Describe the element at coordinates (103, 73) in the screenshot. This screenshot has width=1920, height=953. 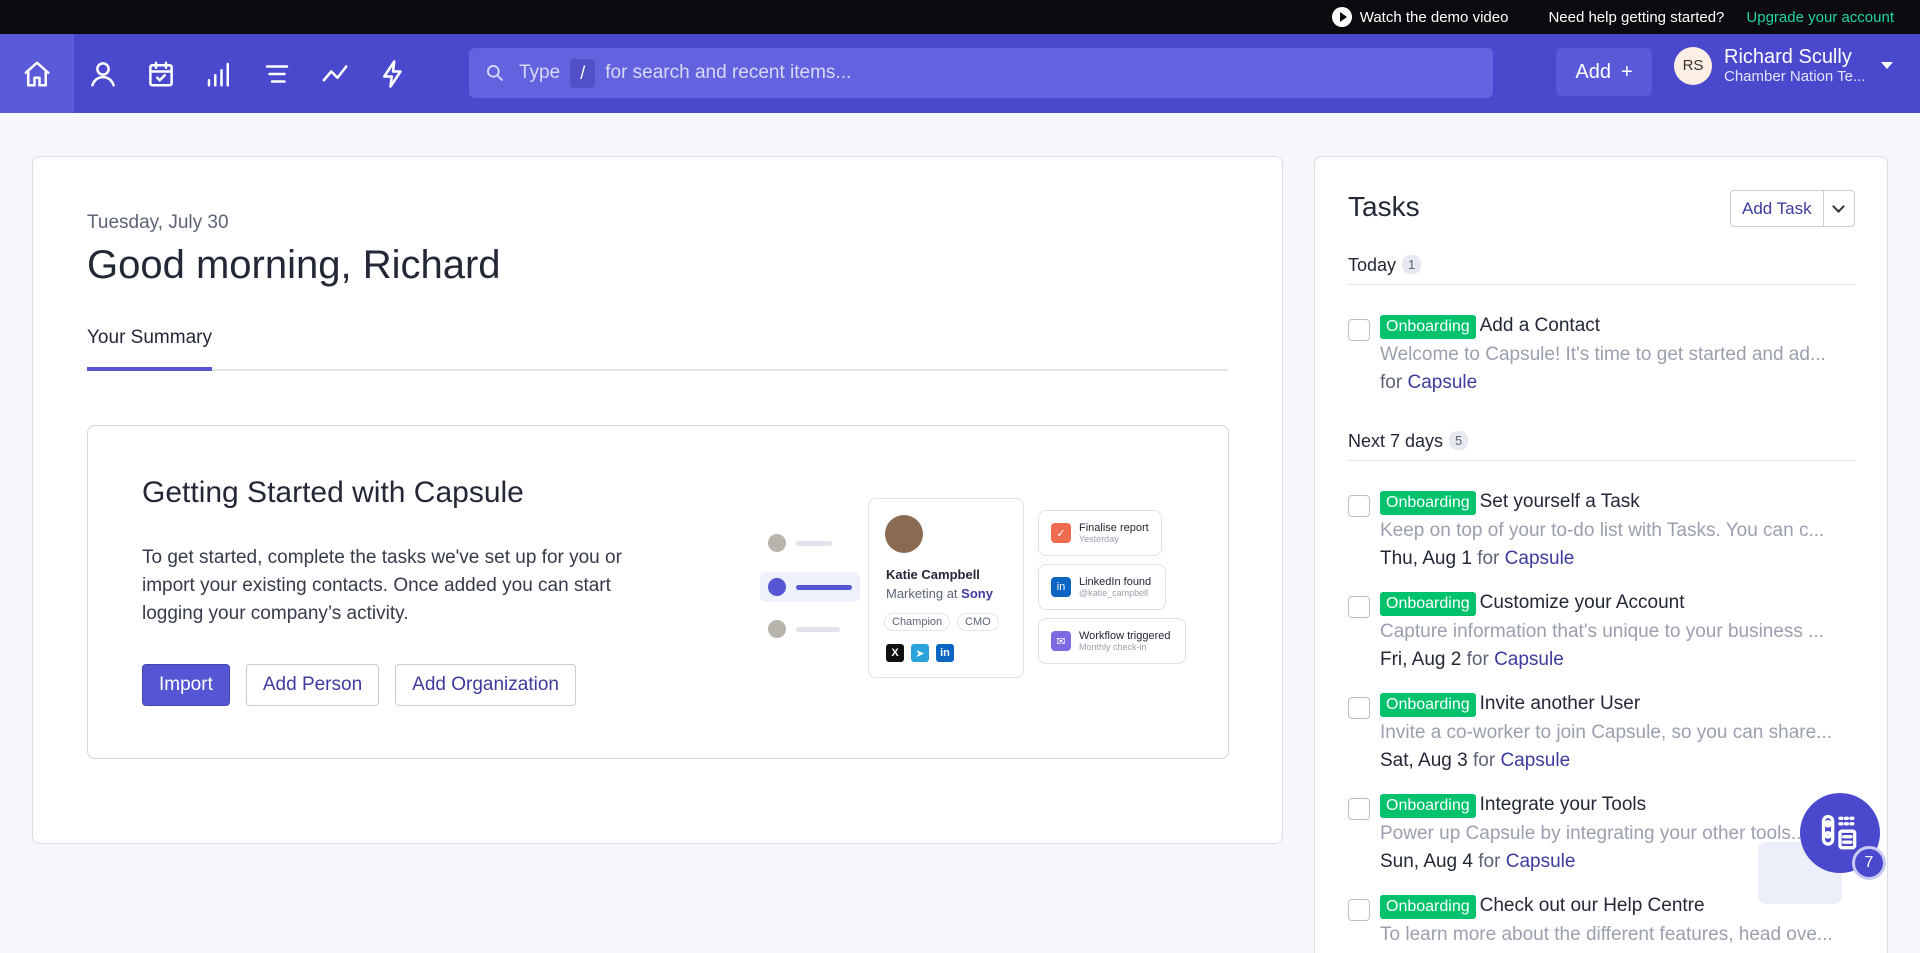
I see `nav-contacts` at that location.